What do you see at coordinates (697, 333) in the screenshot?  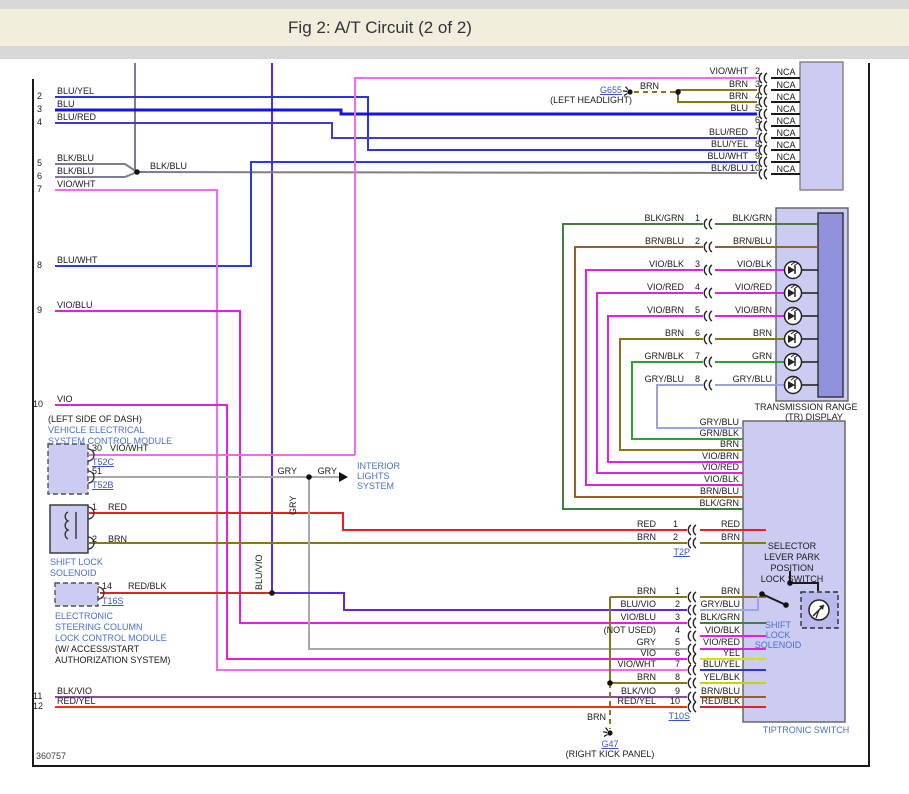 I see `label-6-68: 6` at bounding box center [697, 333].